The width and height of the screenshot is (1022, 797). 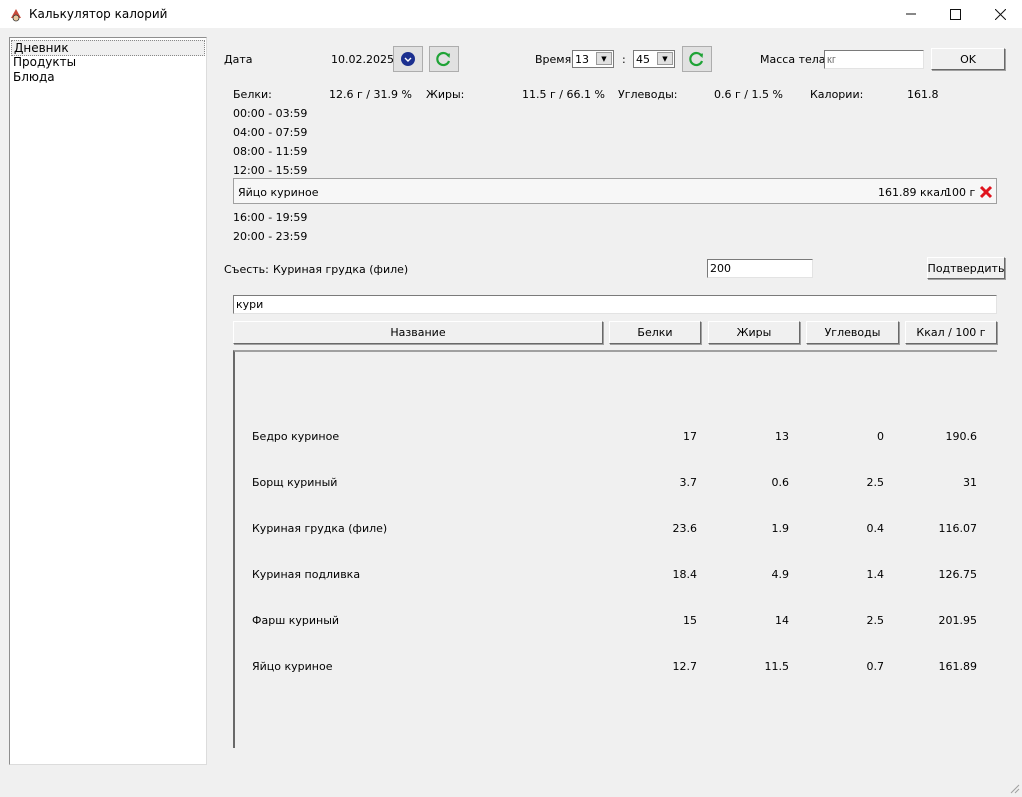 I want to click on calendar-icon, so click(x=408, y=59).